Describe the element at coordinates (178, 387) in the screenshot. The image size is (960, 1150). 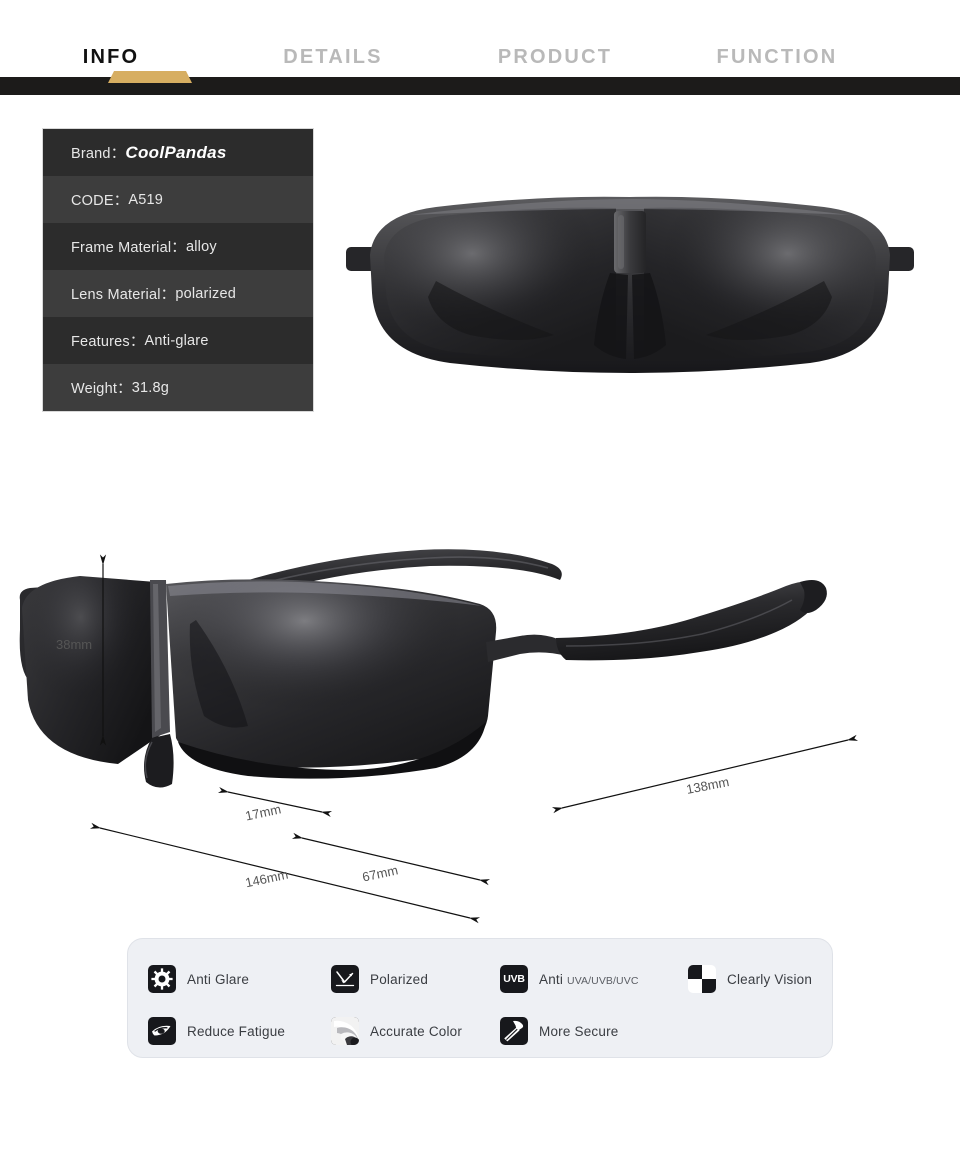
I see `info-row-weight: Weight： 31.8g` at that location.